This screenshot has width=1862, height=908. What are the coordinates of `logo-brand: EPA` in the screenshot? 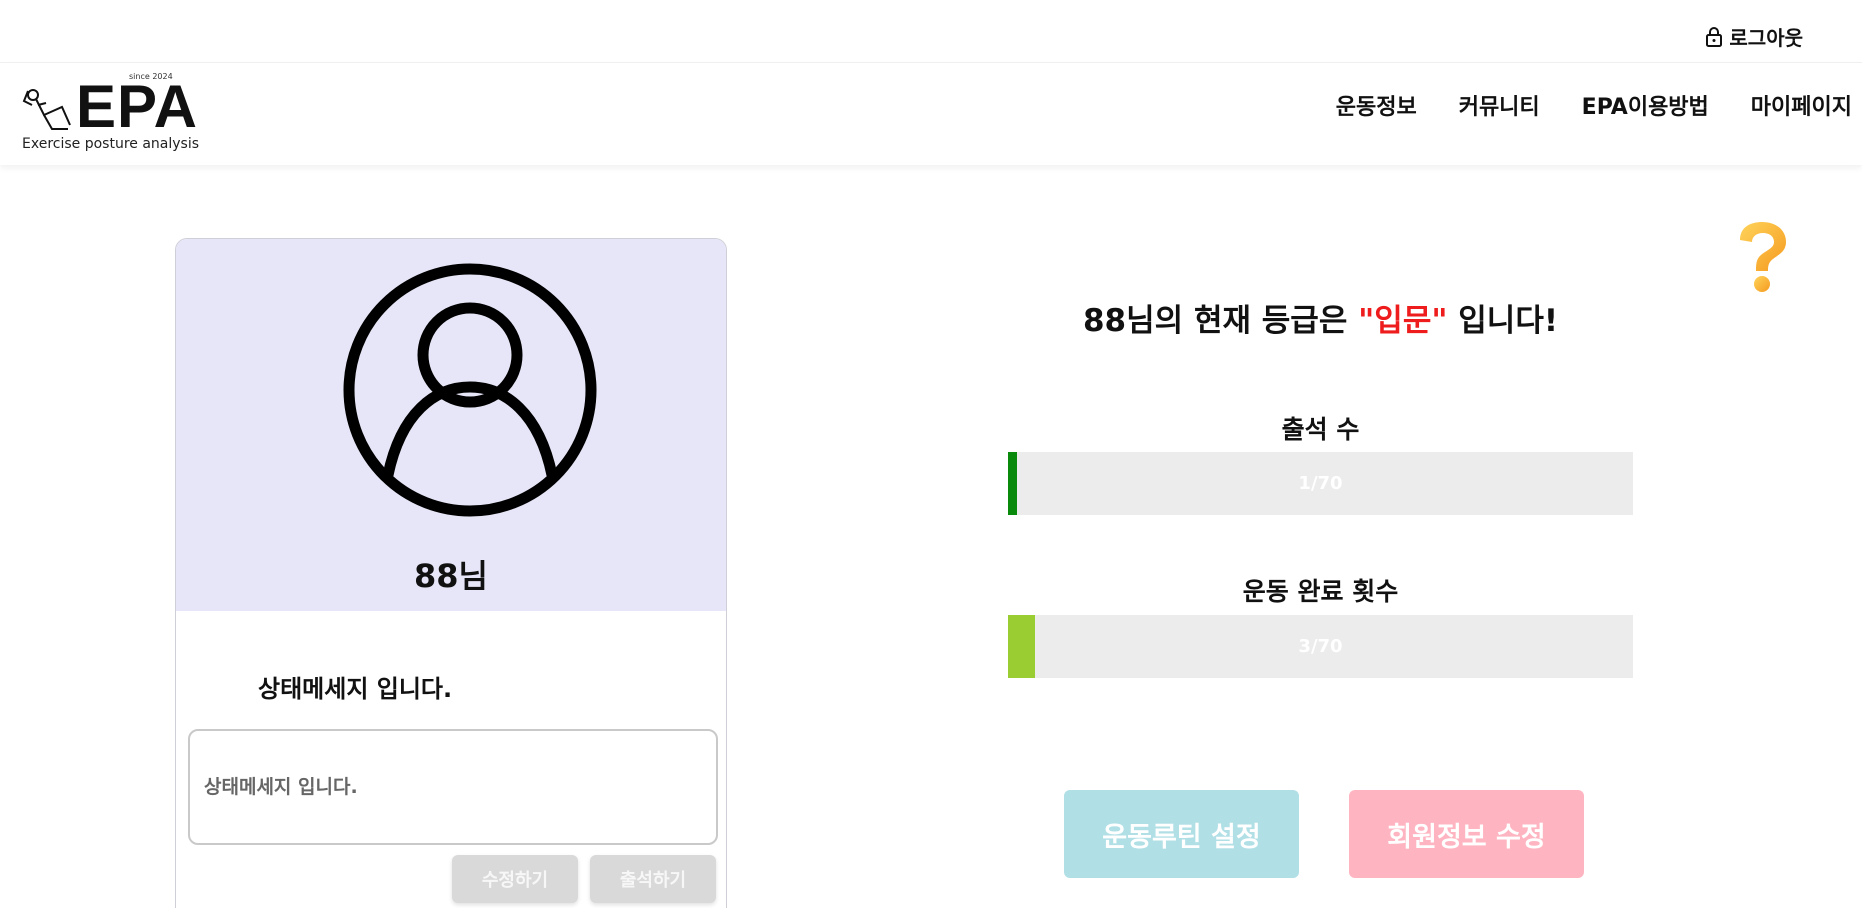 It's located at (137, 106).